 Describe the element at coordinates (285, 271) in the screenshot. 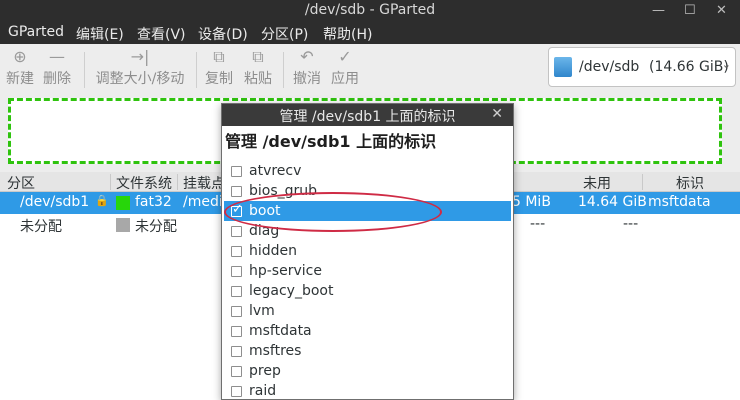

I see `flag-label: hp-service` at that location.